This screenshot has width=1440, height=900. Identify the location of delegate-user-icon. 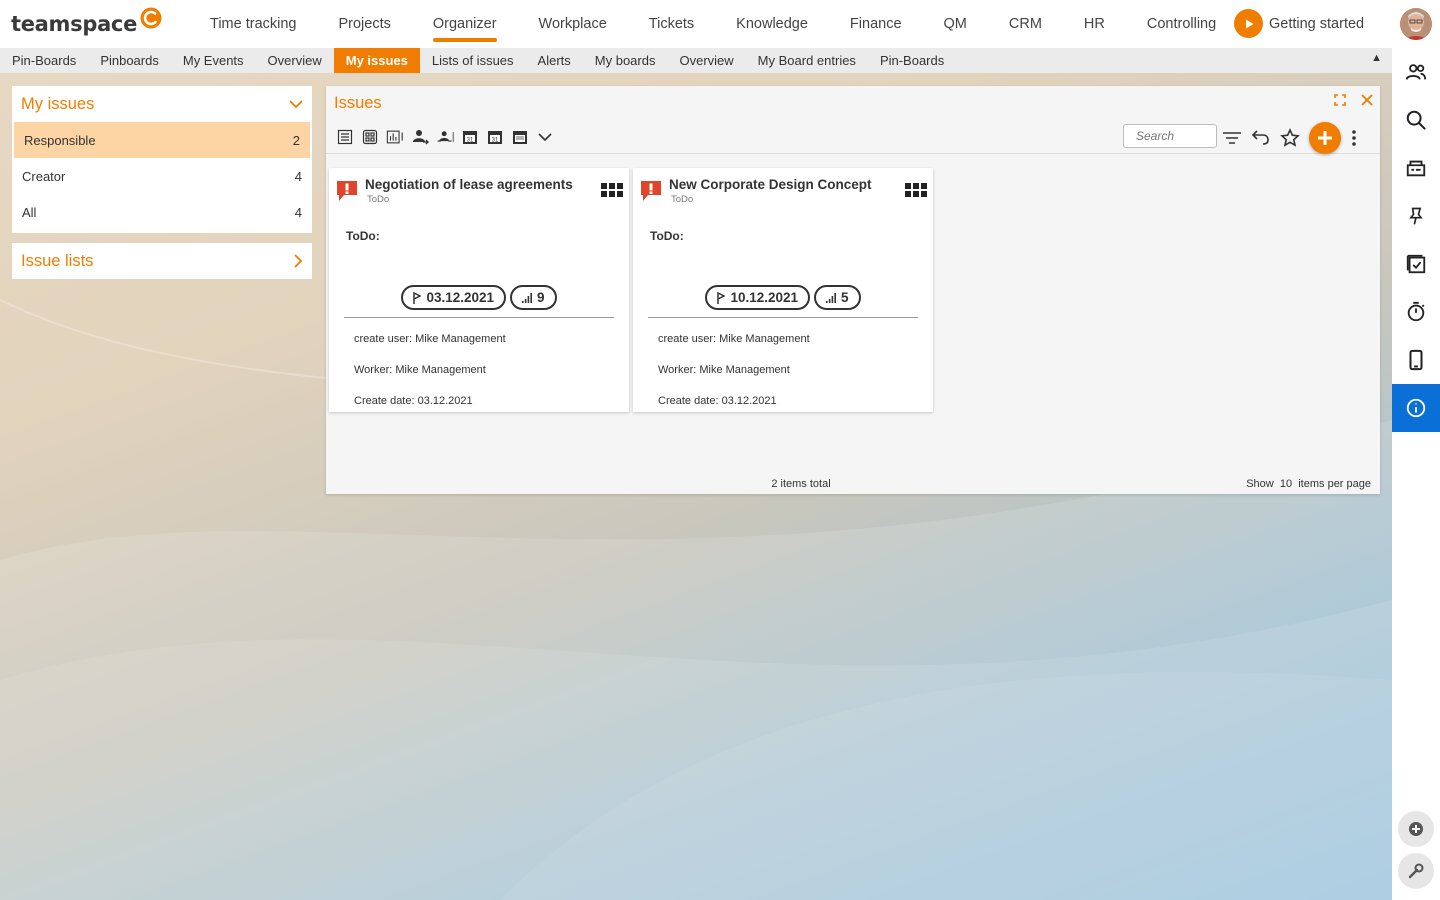
(445, 137).